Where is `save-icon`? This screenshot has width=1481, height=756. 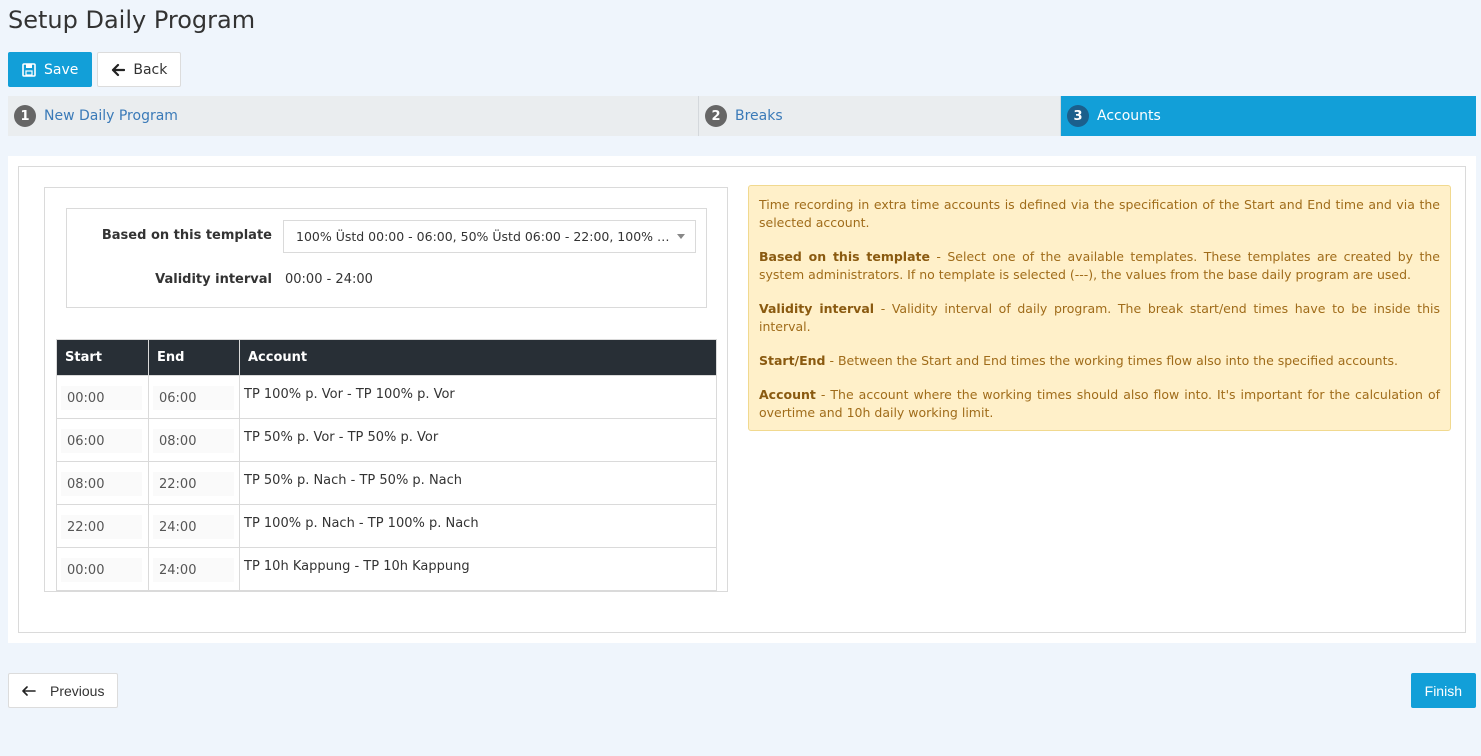 save-icon is located at coordinates (29, 69).